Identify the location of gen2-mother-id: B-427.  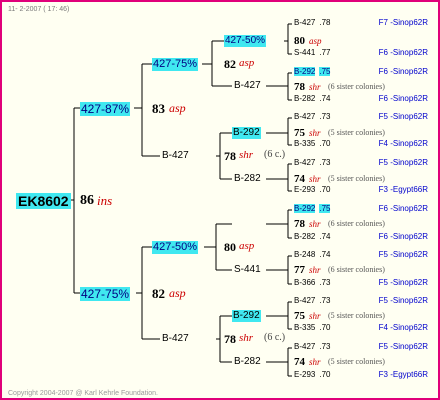
(247, 85).